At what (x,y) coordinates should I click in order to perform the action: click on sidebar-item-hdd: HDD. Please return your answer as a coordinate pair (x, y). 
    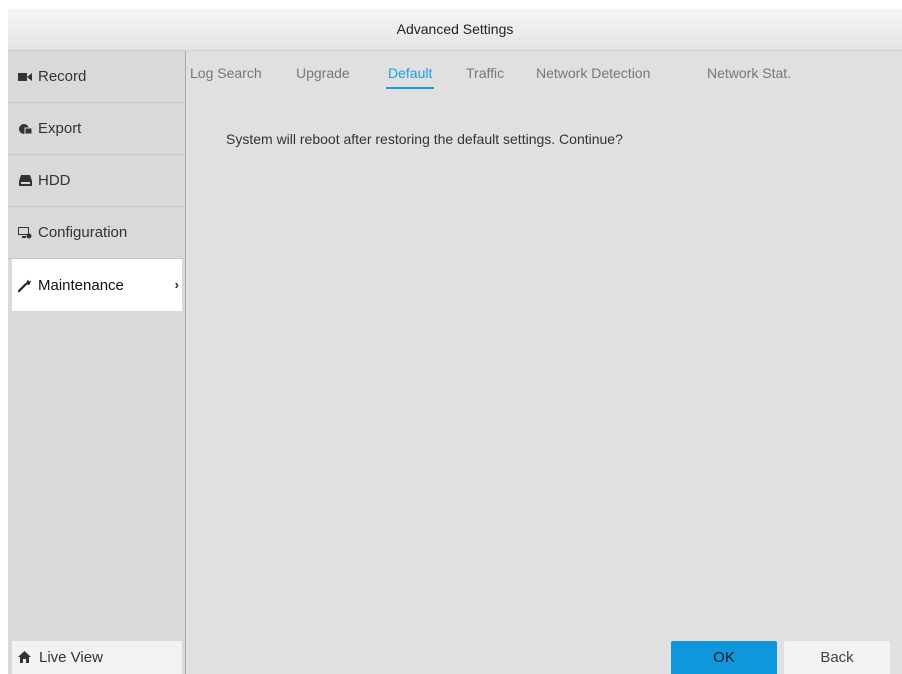
    Looking at the image, I should click on (96, 181).